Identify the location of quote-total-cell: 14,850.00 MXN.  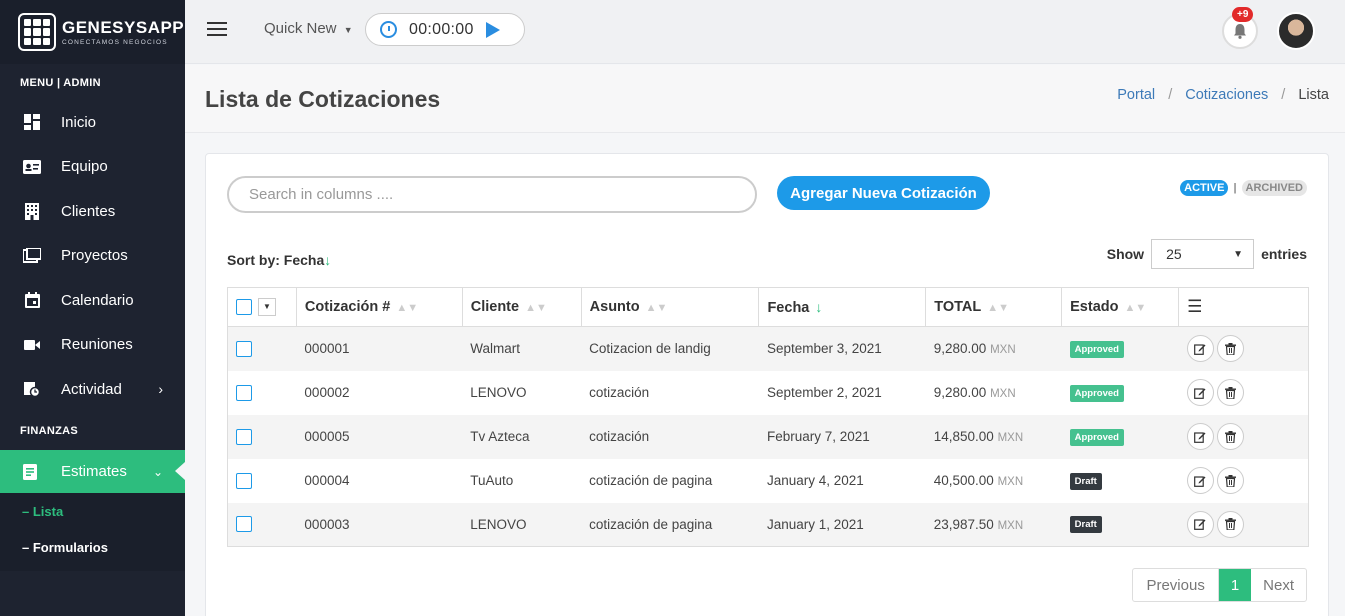
(994, 437).